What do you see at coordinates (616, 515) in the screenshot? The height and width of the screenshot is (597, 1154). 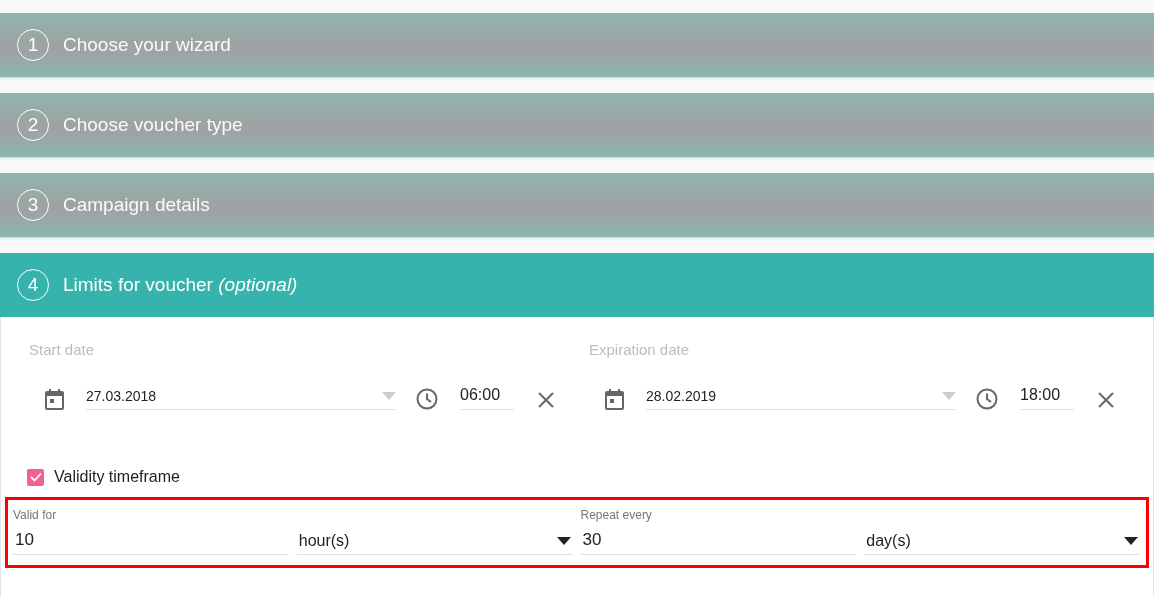 I see `field-label: Repeat every` at bounding box center [616, 515].